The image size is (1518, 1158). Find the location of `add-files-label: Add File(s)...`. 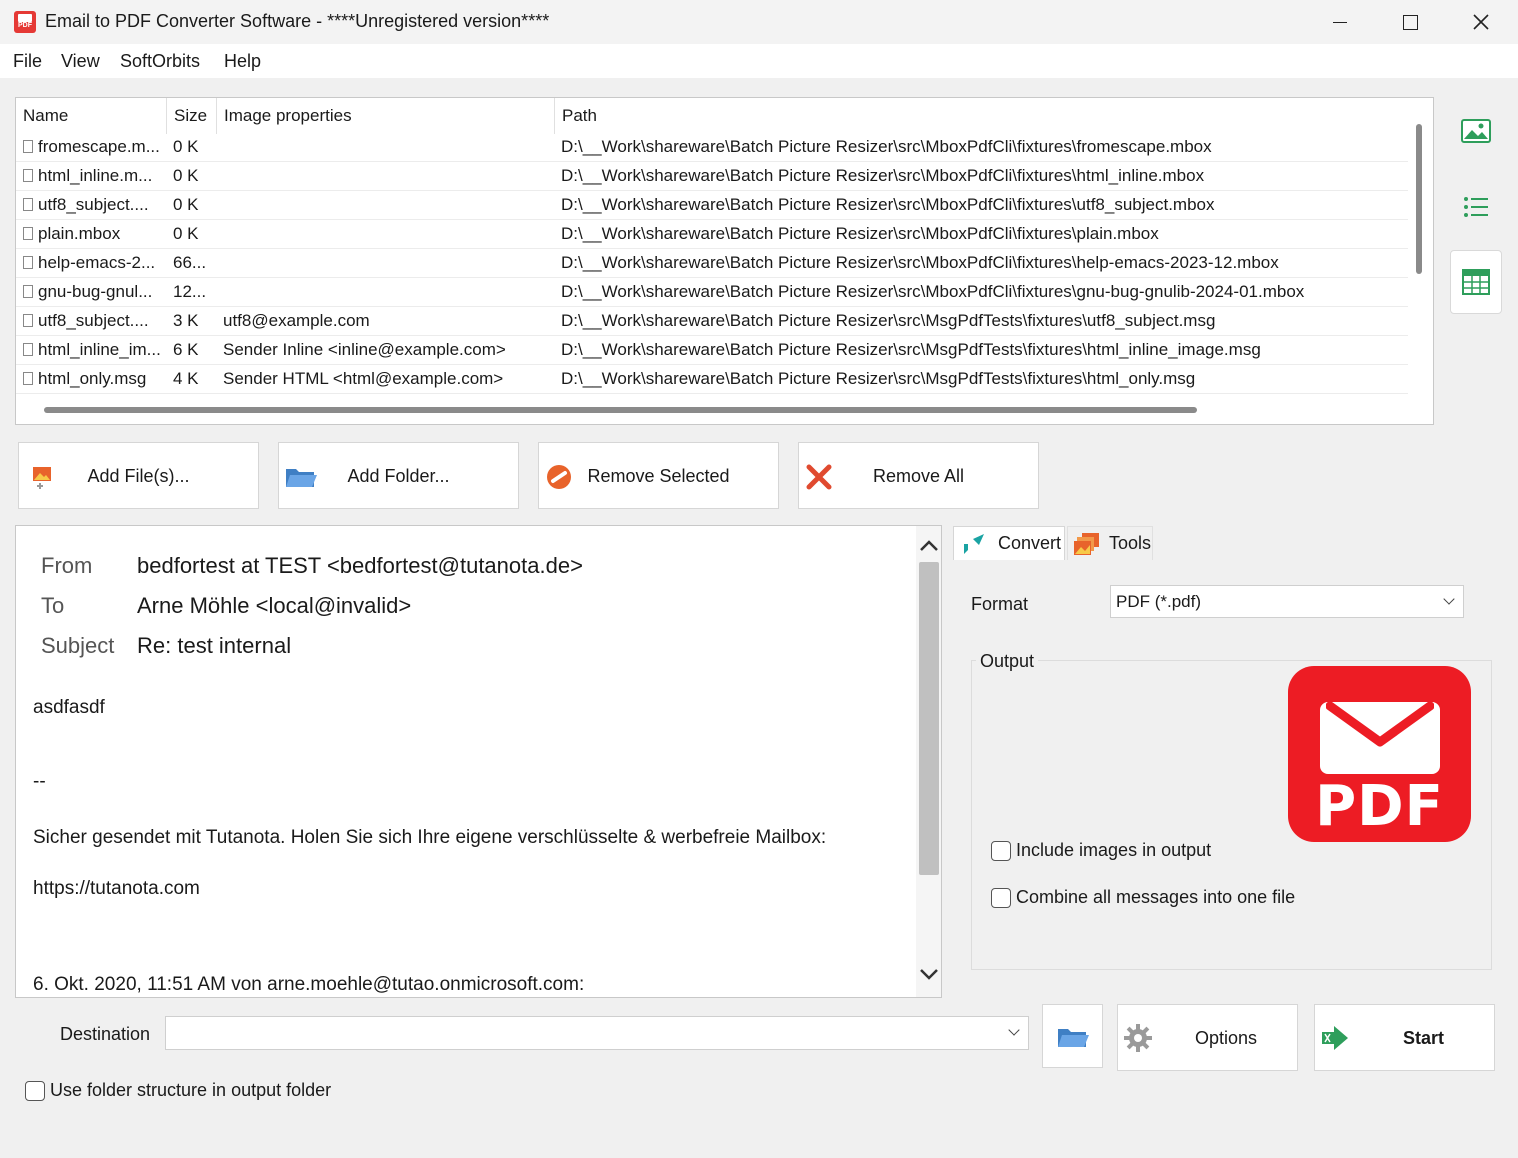

add-files-label: Add File(s)... is located at coordinates (138, 476).